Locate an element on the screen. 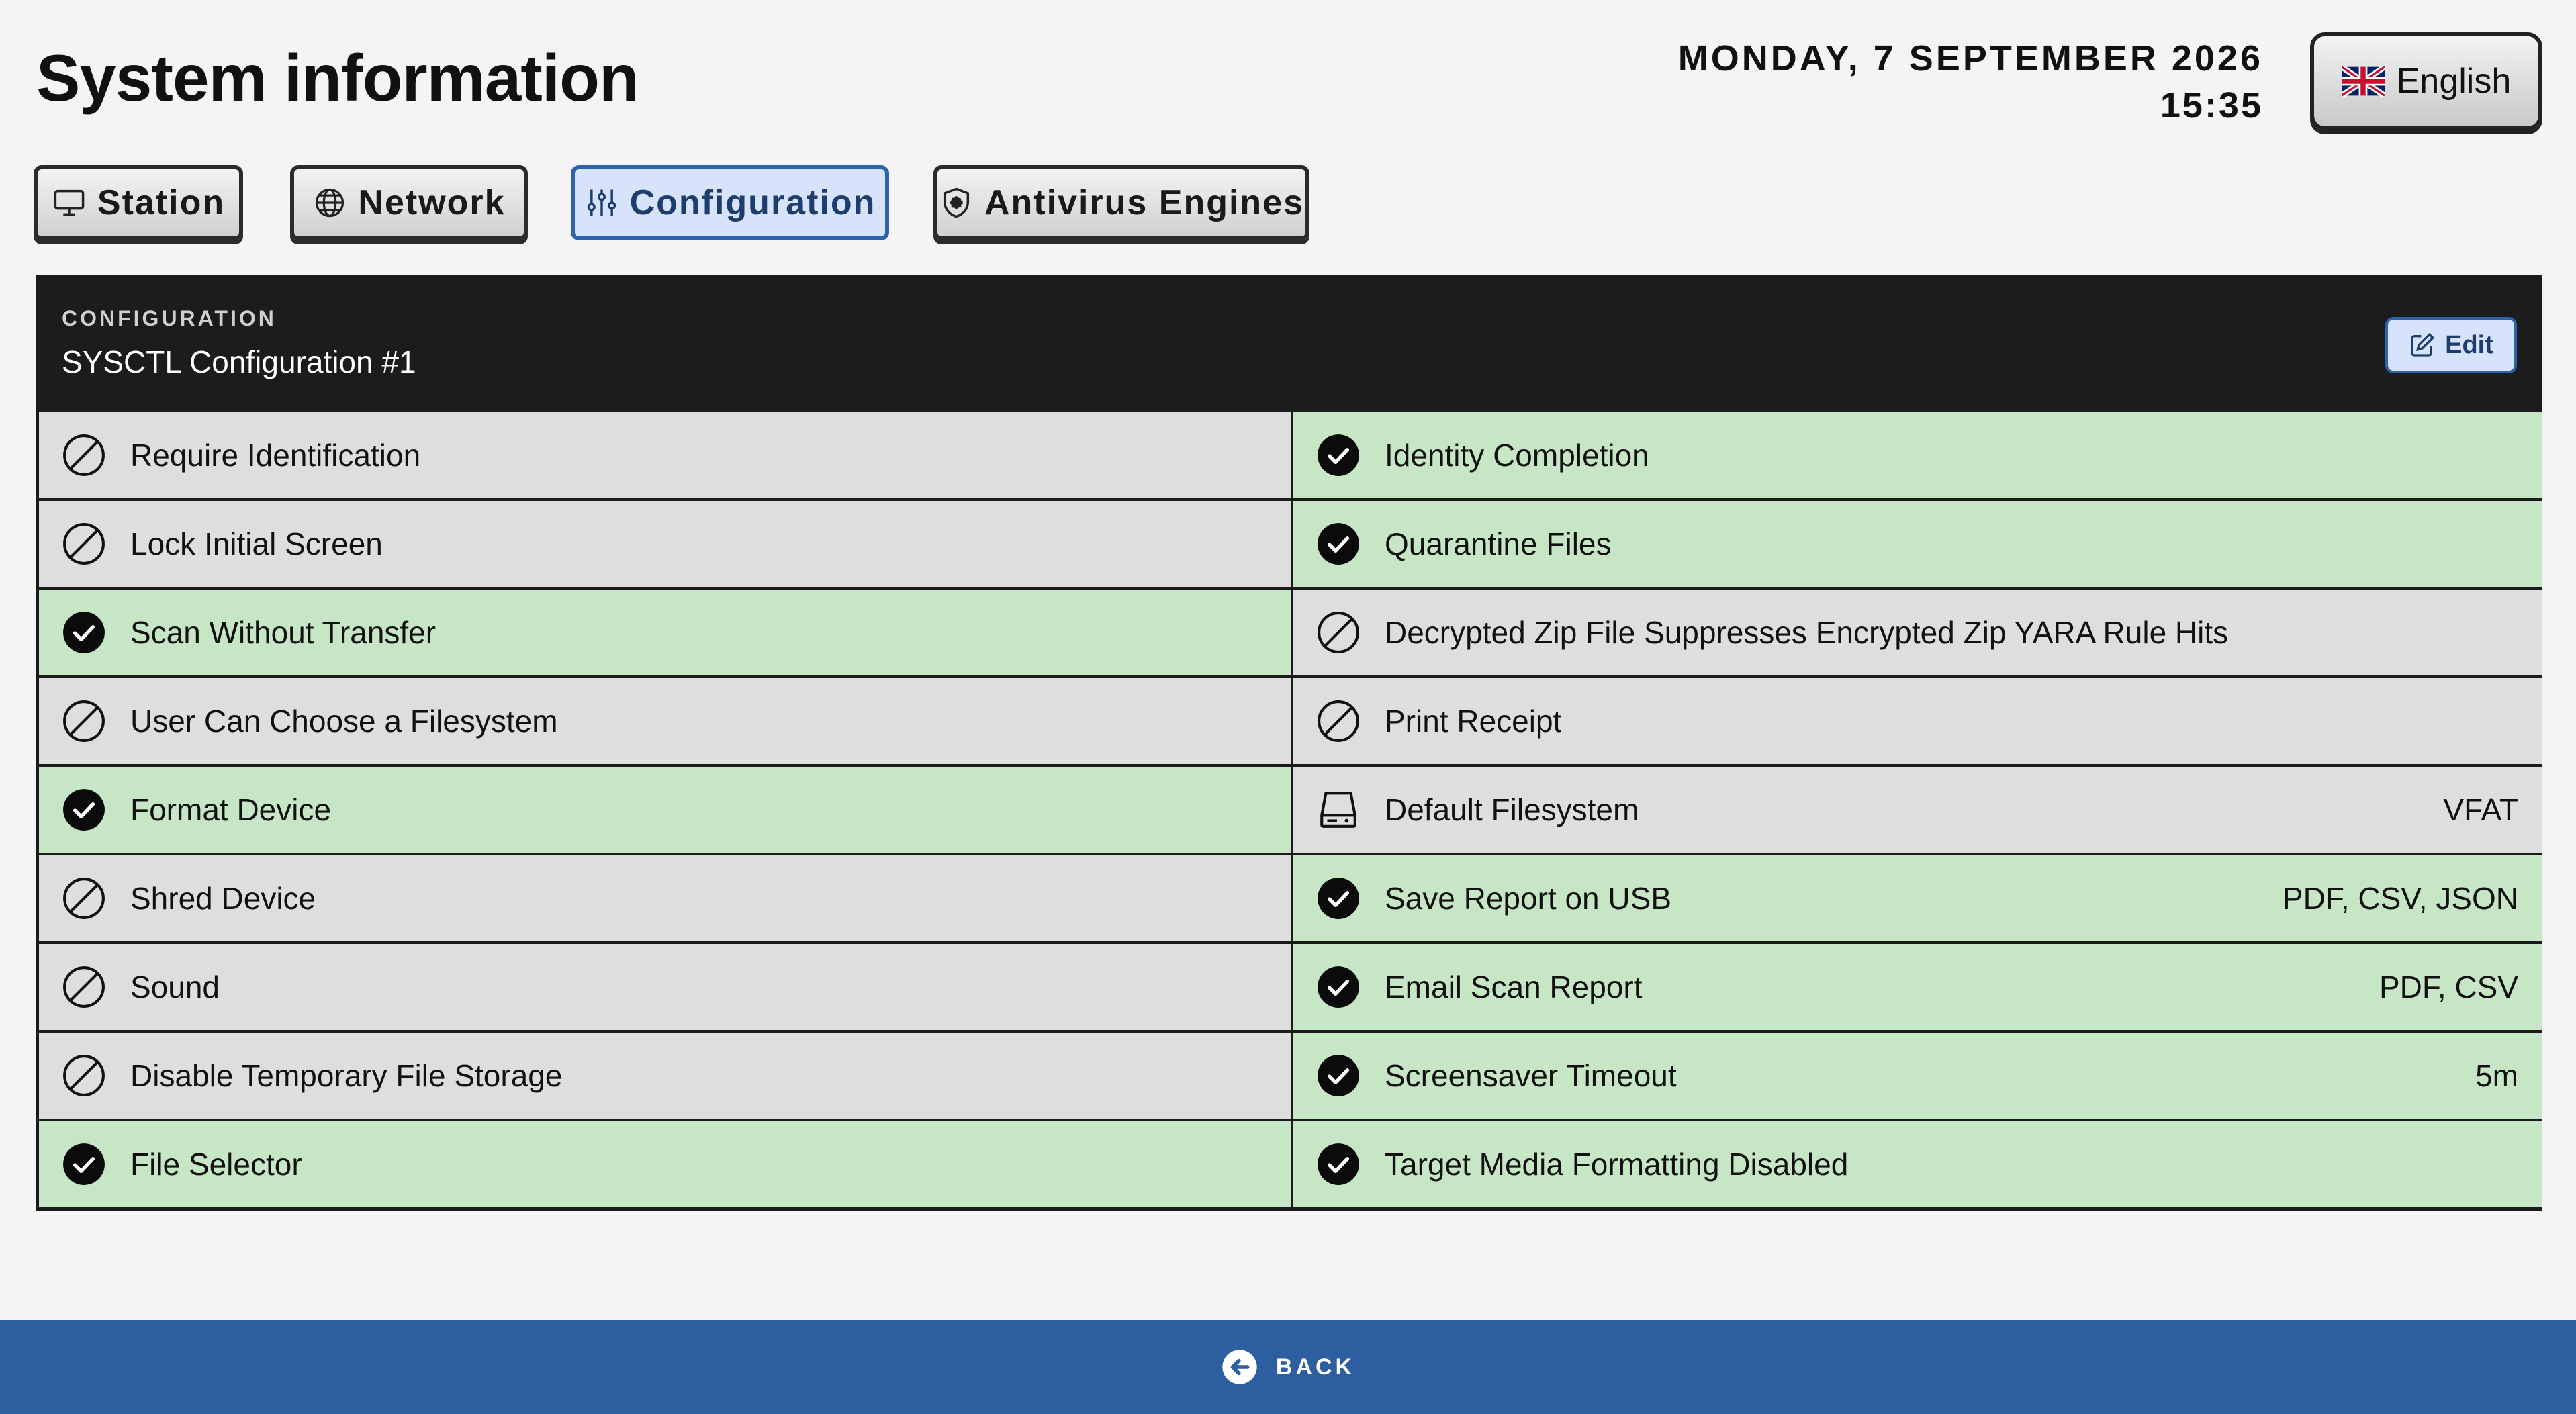 The image size is (2576, 1414). tab-network-label: Network is located at coordinates (432, 202).